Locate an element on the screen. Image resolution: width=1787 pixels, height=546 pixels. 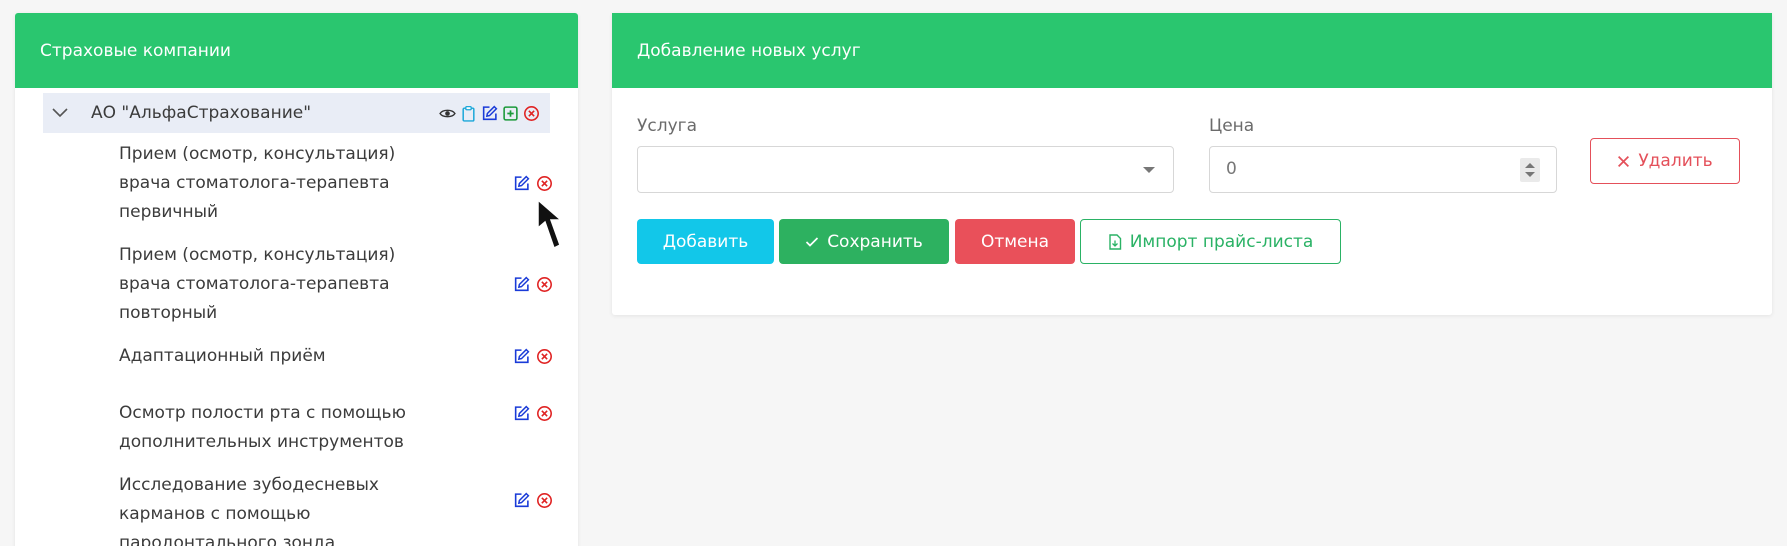
delete-button-label: Удалить is located at coordinates (1675, 161).